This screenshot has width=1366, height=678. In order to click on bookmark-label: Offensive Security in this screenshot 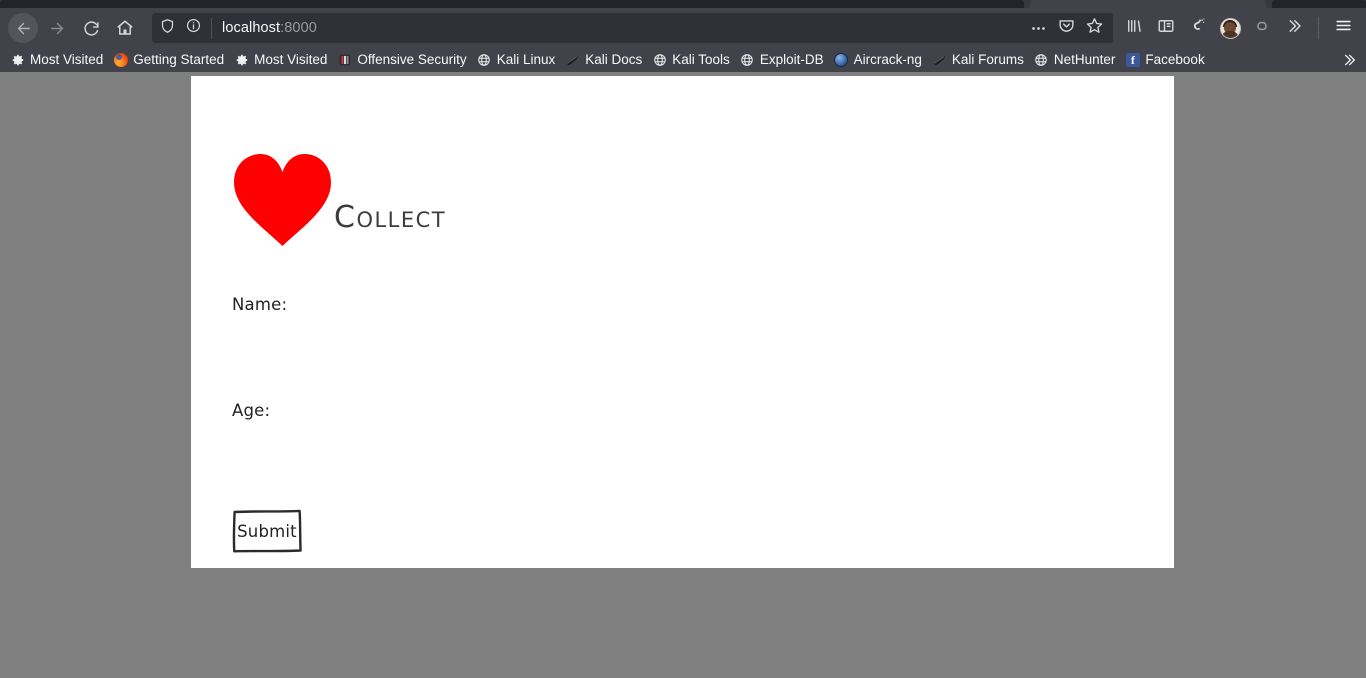, I will do `click(412, 59)`.